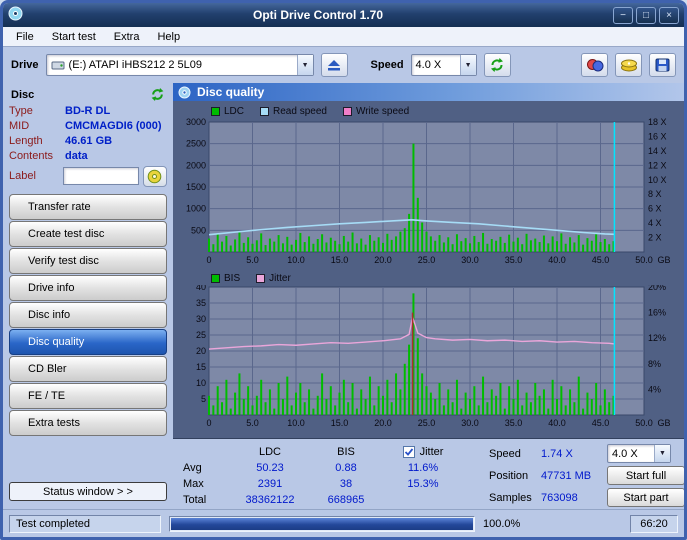  I want to click on disc-info-label: MID, so click(19, 125).